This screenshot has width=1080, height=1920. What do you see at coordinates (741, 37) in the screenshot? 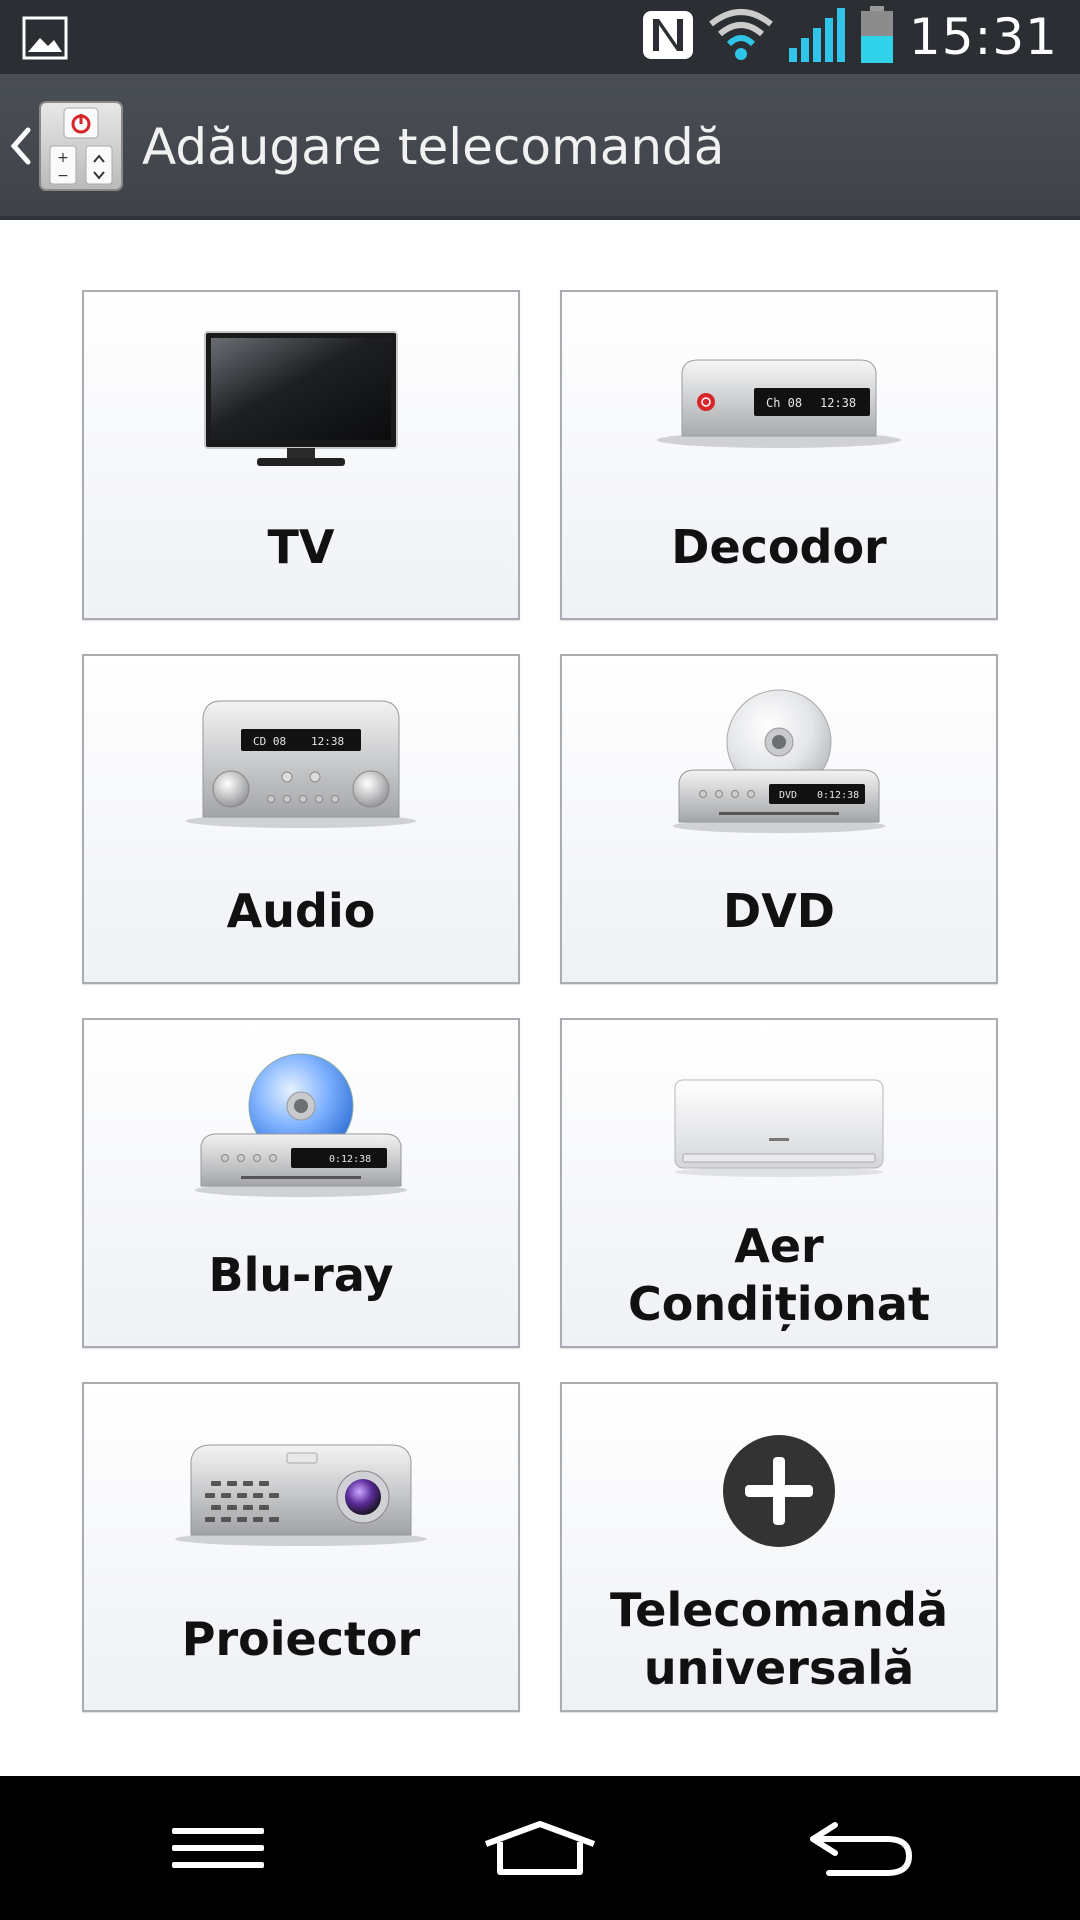
I see `wifi-icon` at bounding box center [741, 37].